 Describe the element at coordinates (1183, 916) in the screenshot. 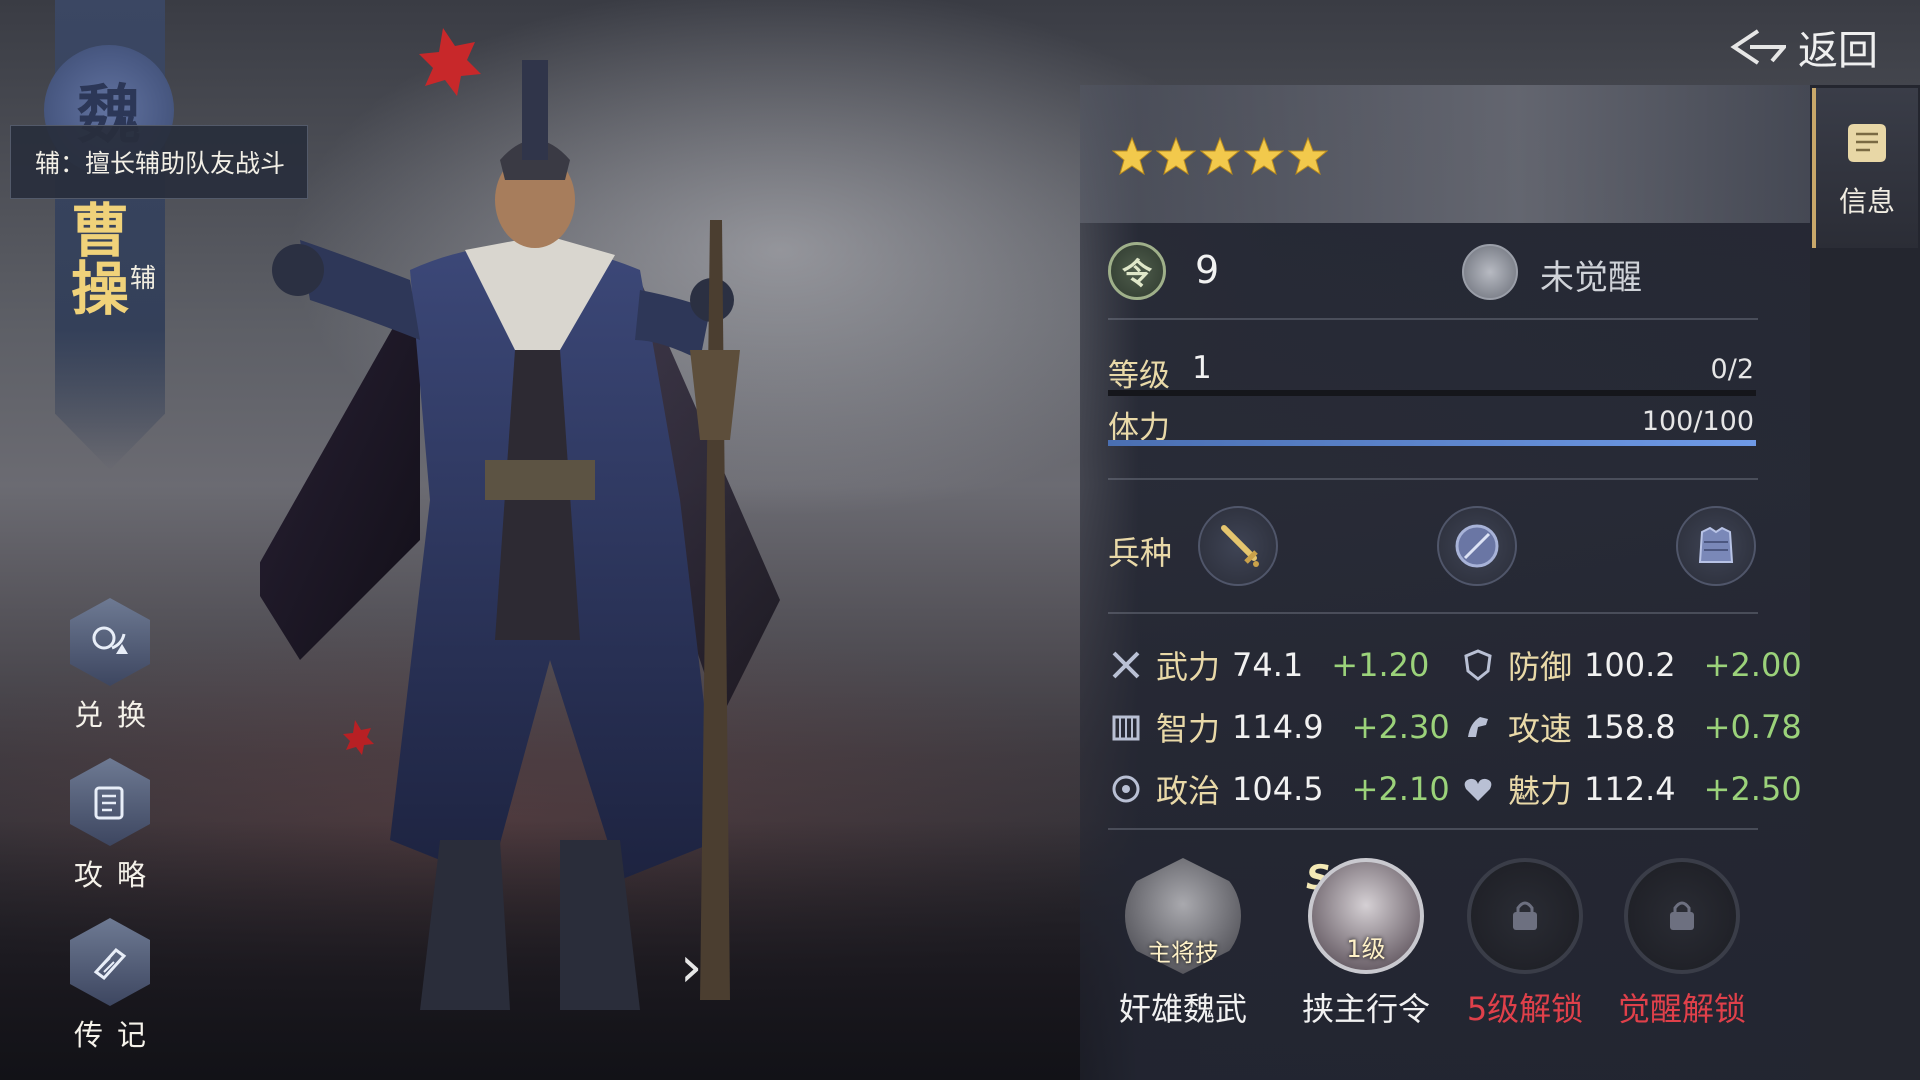

I see `skill-main-icon: 主将技` at that location.